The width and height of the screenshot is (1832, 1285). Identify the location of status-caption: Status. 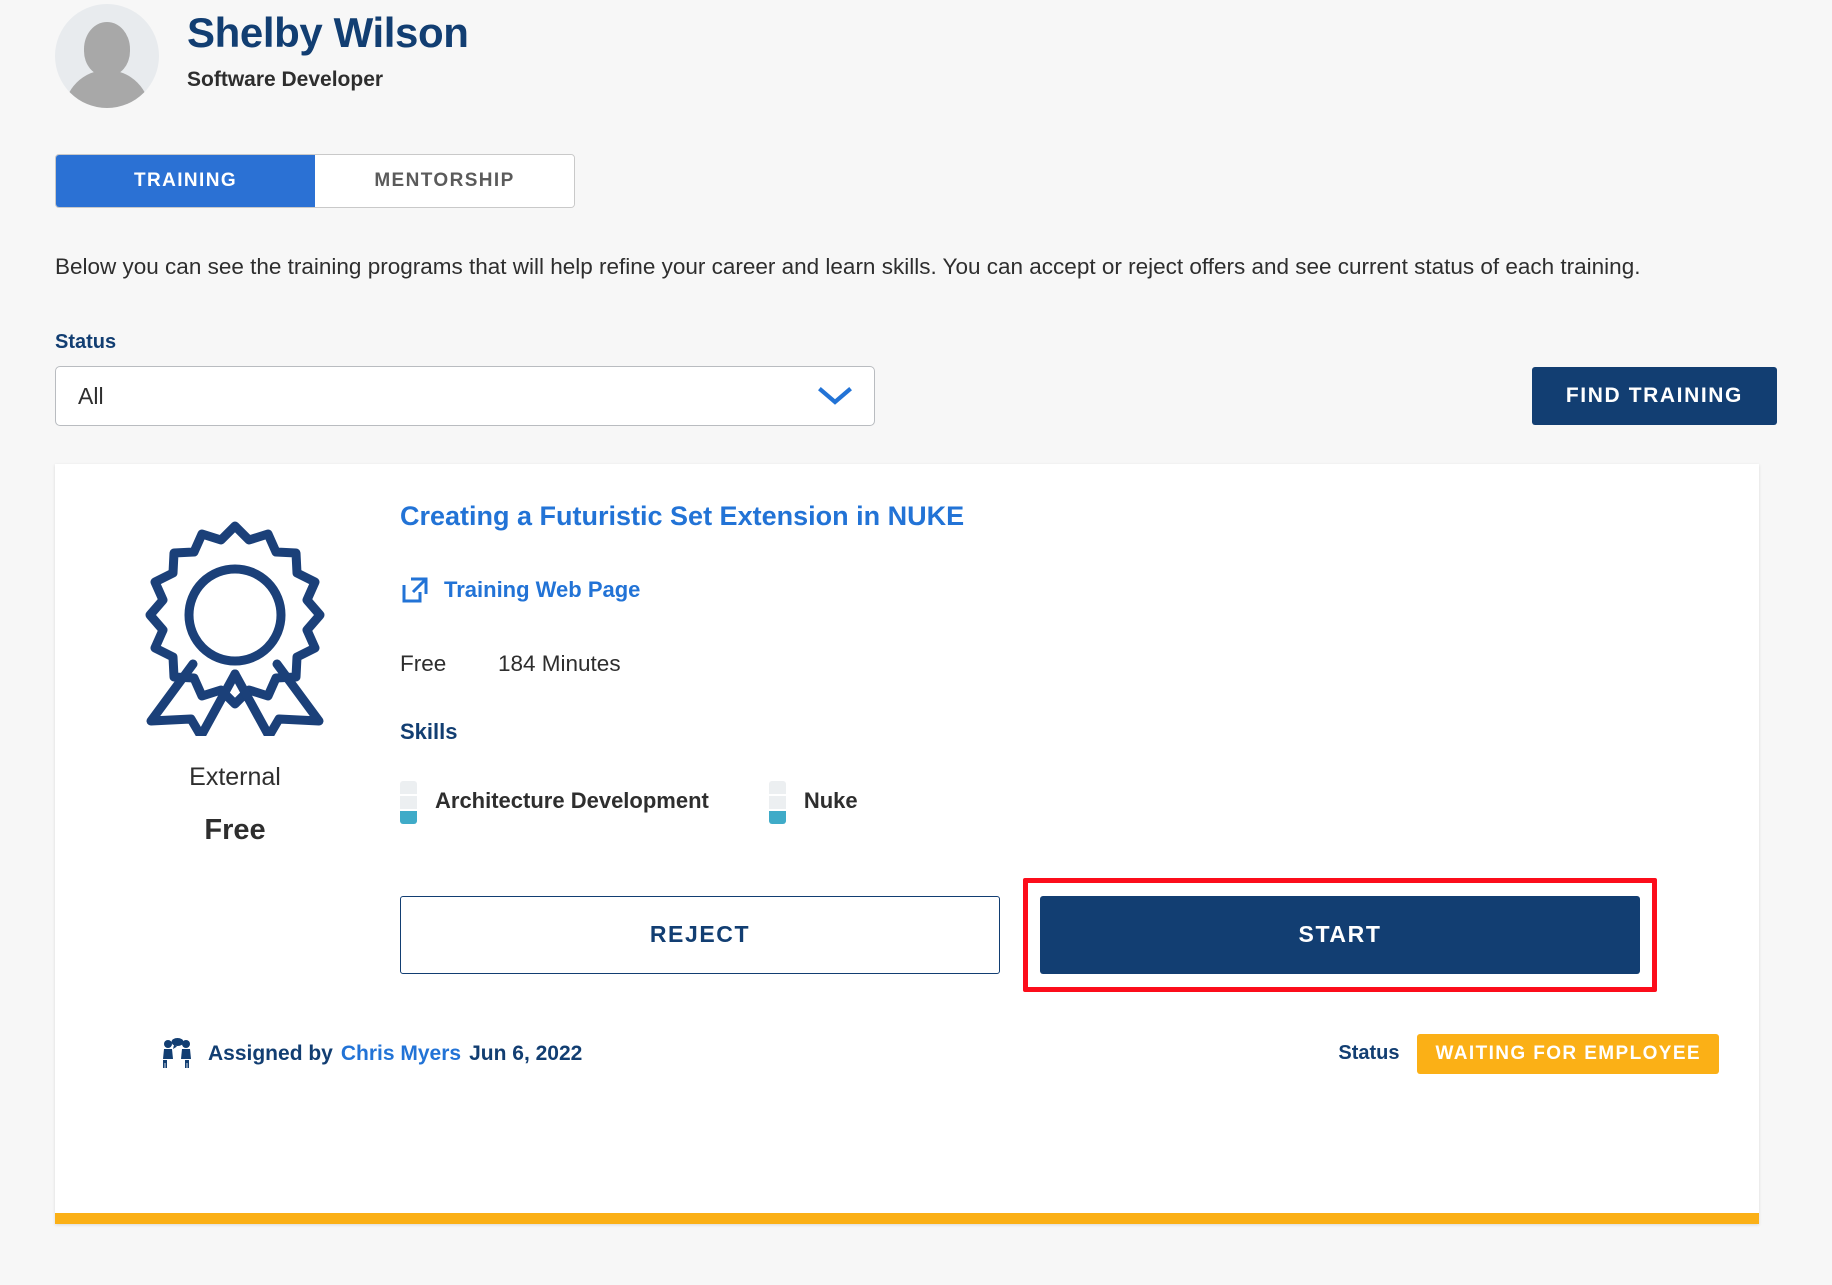
(1369, 1053).